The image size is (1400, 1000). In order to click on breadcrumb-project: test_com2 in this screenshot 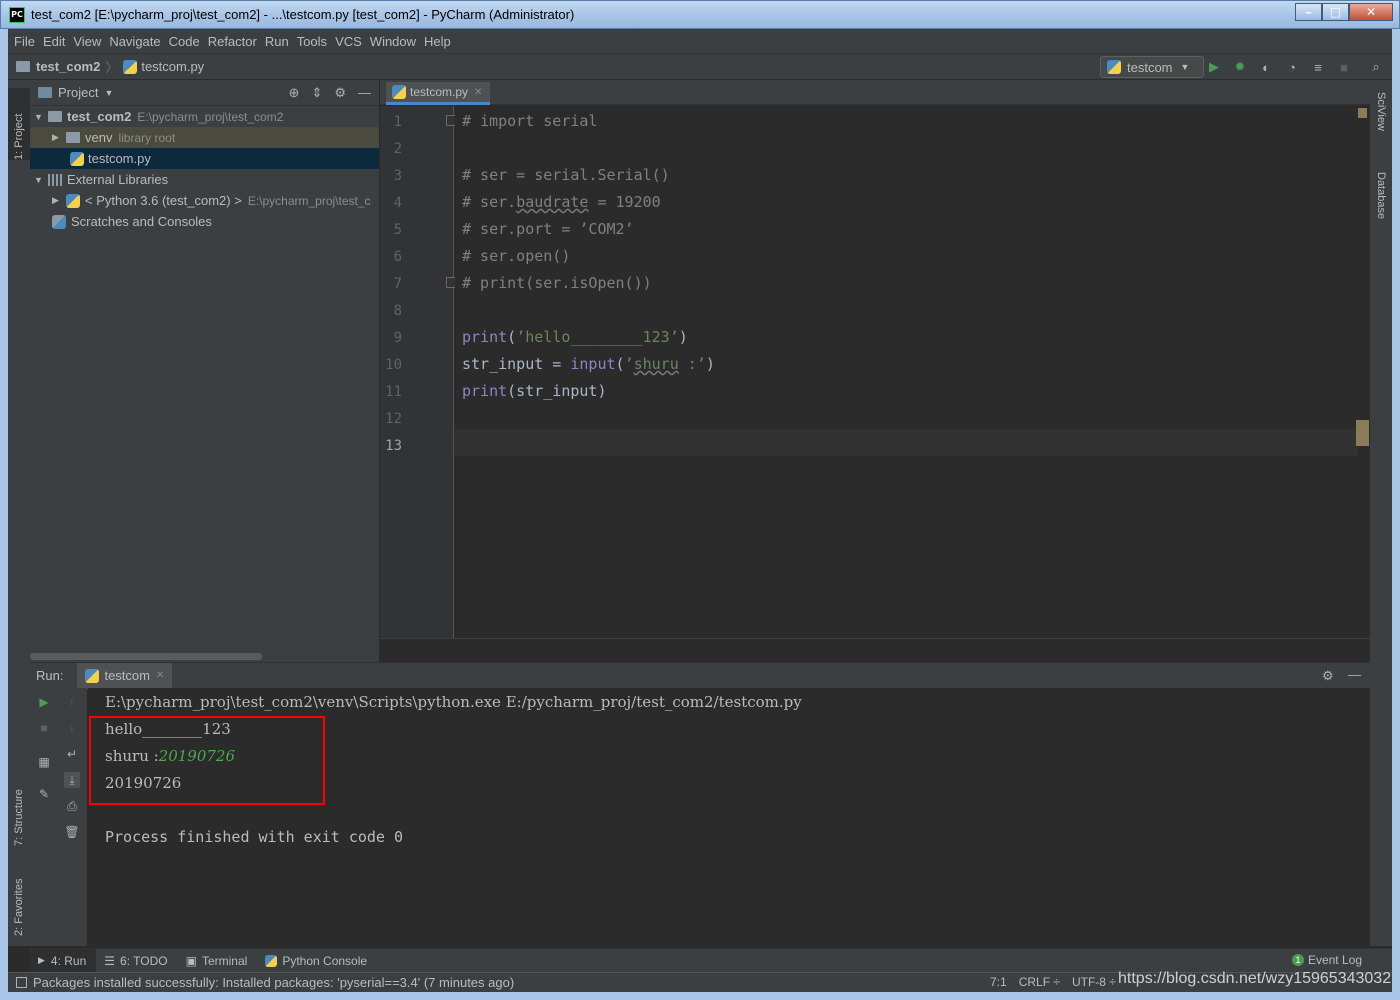, I will do `click(68, 66)`.